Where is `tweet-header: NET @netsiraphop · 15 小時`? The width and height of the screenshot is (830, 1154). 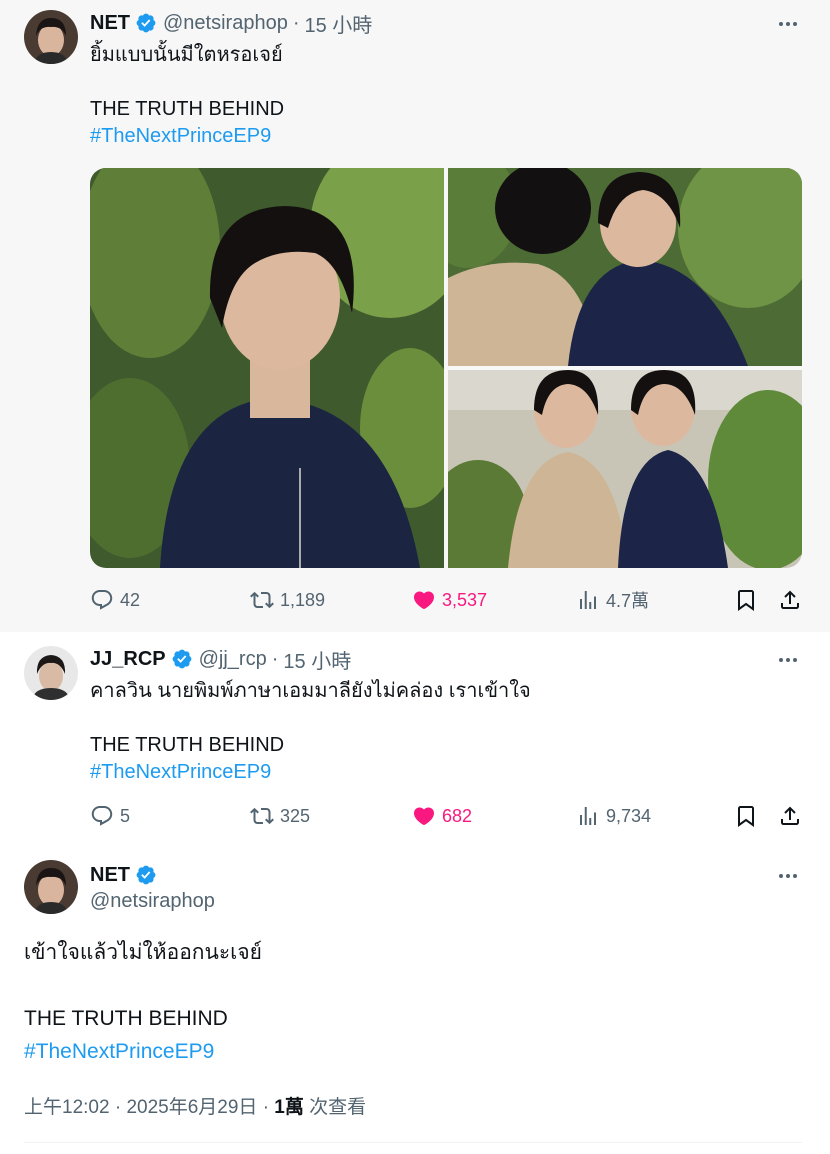
tweet-header: NET @netsiraphop · 15 小時 is located at coordinates (231, 23).